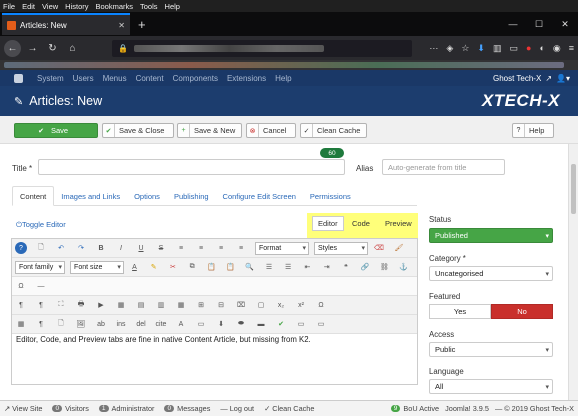 The width and height of the screenshot is (578, 416). I want to click on bookmark-star-icon: ☆, so click(465, 48).